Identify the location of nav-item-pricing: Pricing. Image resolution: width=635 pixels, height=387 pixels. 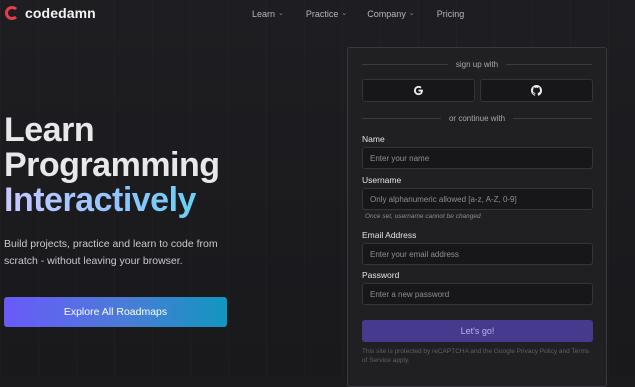
(451, 14).